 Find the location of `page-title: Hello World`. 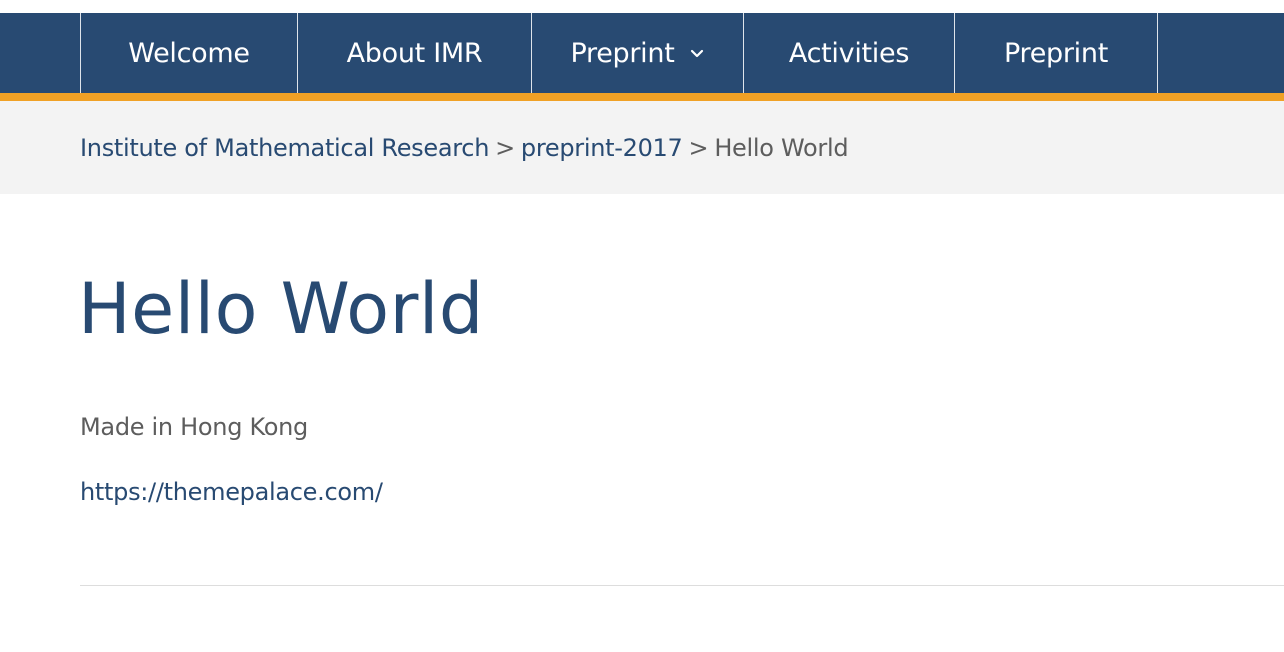

page-title: Hello World is located at coordinates (281, 309).